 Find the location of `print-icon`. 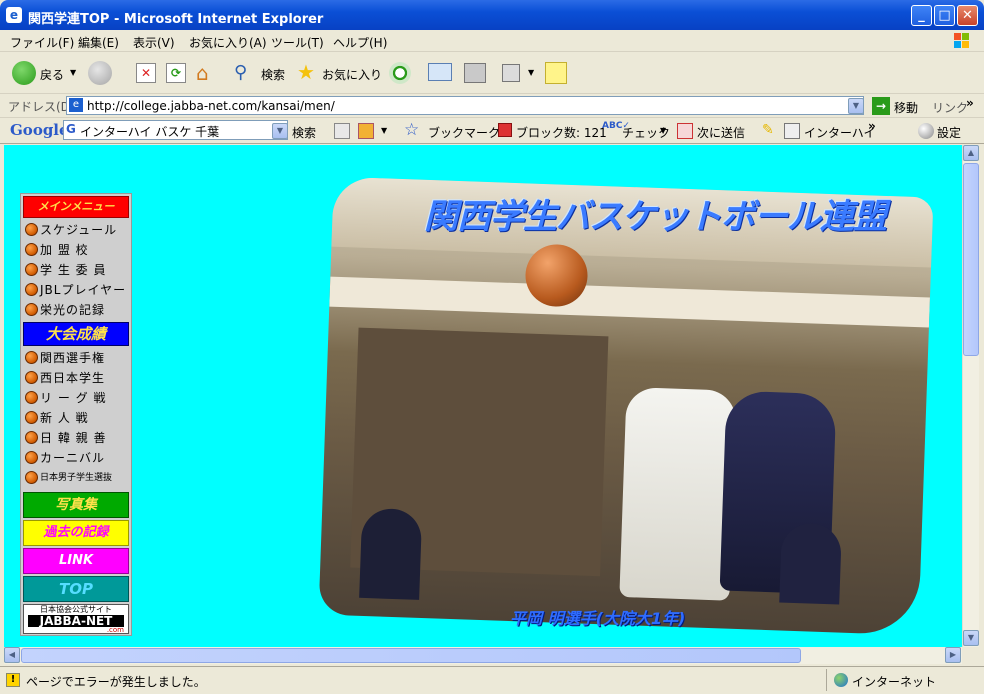

print-icon is located at coordinates (475, 73).